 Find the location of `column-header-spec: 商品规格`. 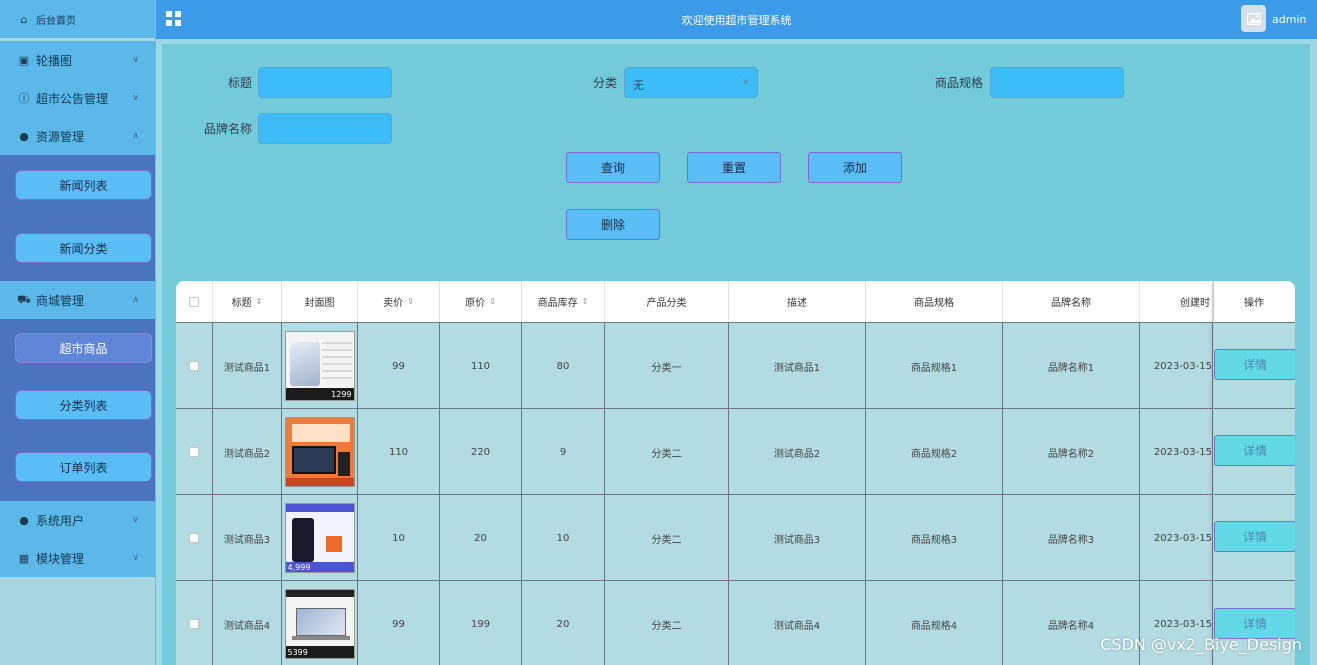

column-header-spec: 商品规格 is located at coordinates (934, 301).